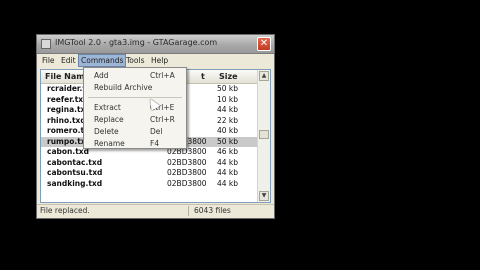 The width and height of the screenshot is (480, 270). What do you see at coordinates (188, 211) in the screenshot?
I see `status-divider` at bounding box center [188, 211].